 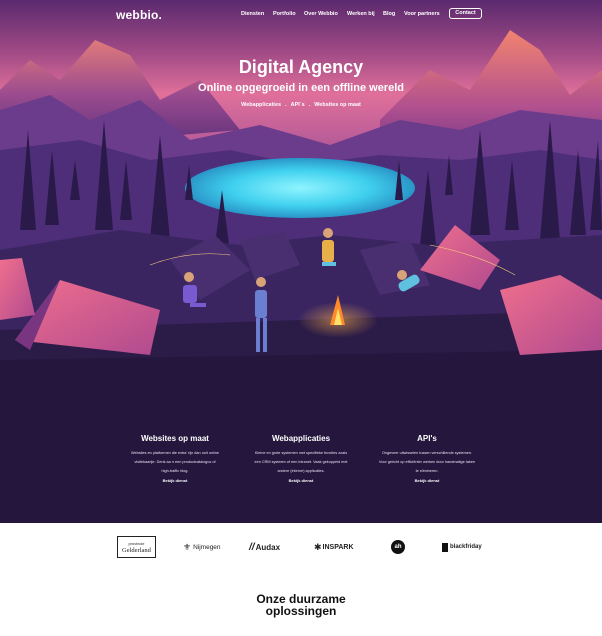 What do you see at coordinates (301, 438) in the screenshot?
I see `service-title: Webapplicaties` at bounding box center [301, 438].